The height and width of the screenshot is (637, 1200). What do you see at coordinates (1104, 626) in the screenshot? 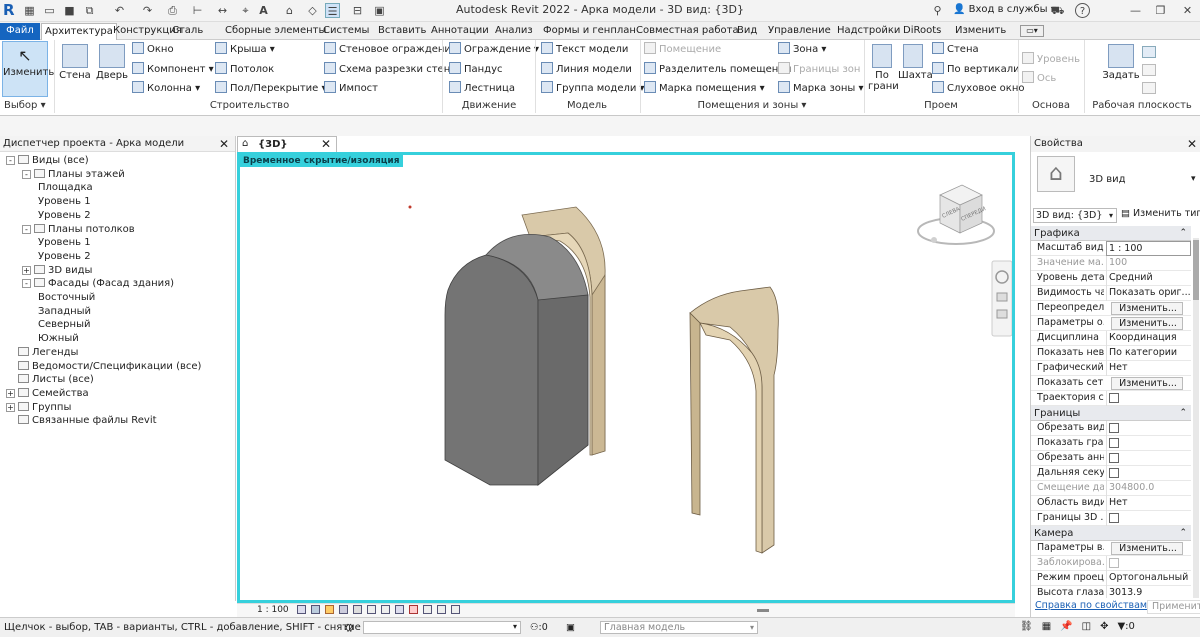
I see `drag-elements-icon: ✥` at bounding box center [1104, 626].